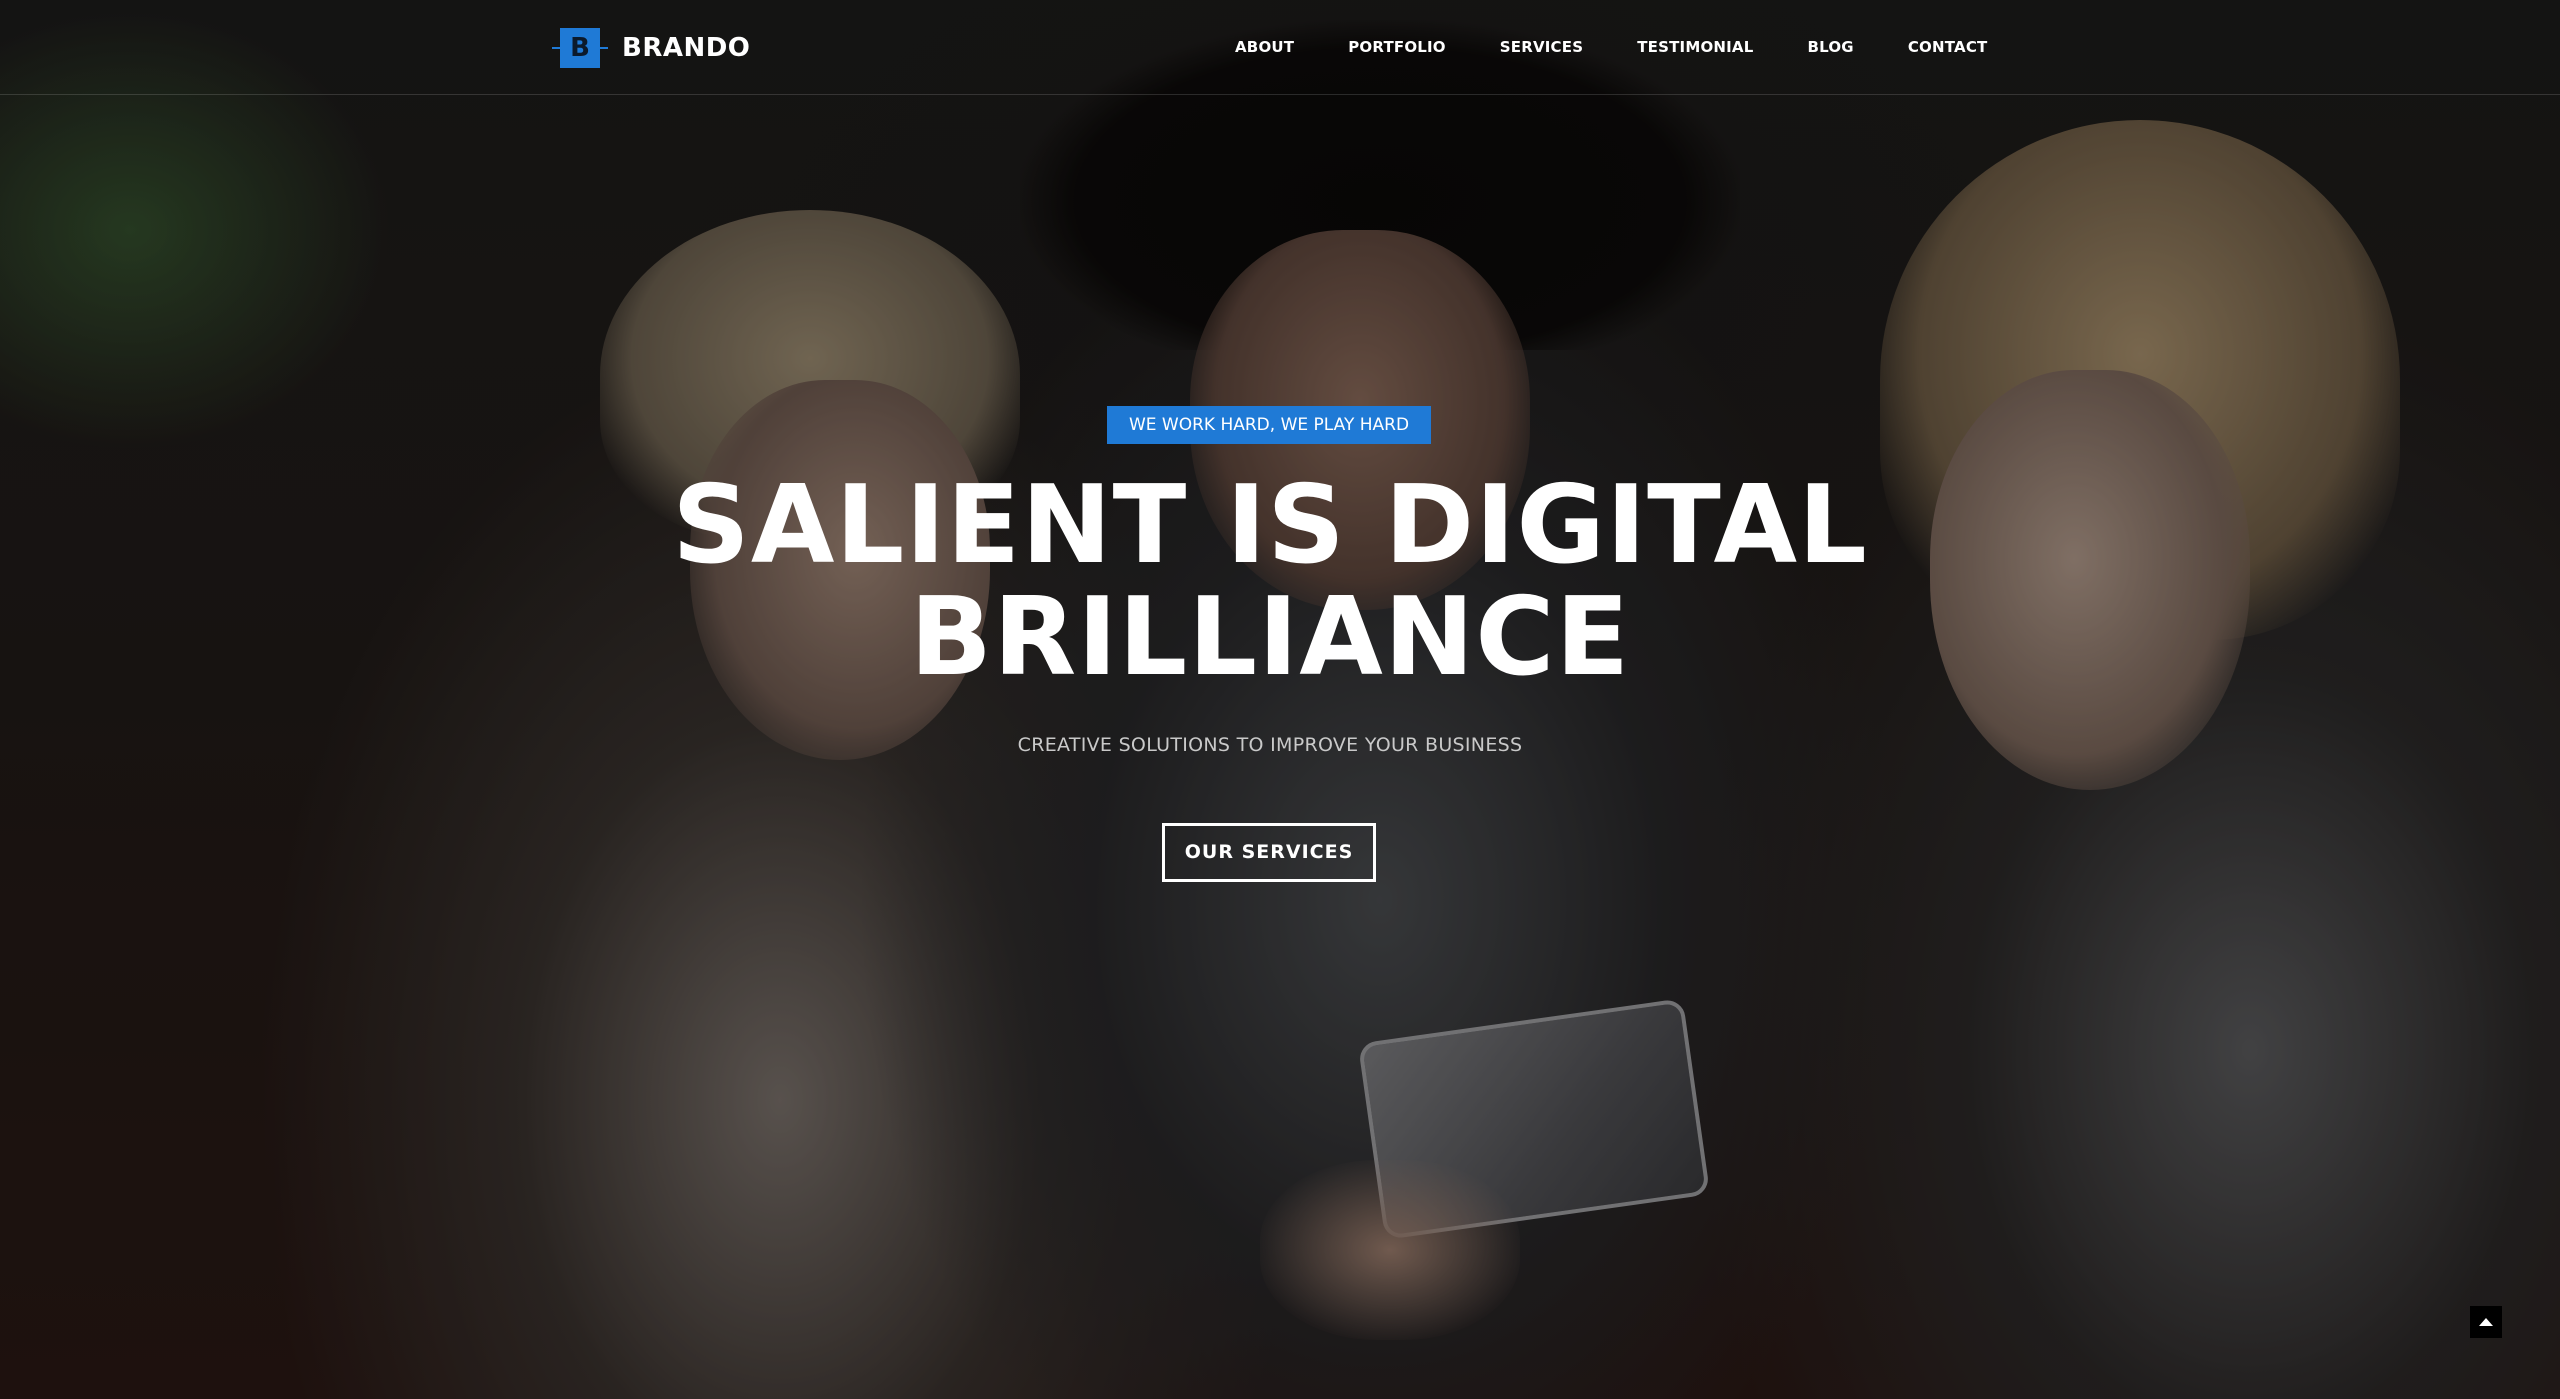 The image size is (2560, 1399). What do you see at coordinates (1269, 852) in the screenshot?
I see `our-services-button: OUR SERVICES` at bounding box center [1269, 852].